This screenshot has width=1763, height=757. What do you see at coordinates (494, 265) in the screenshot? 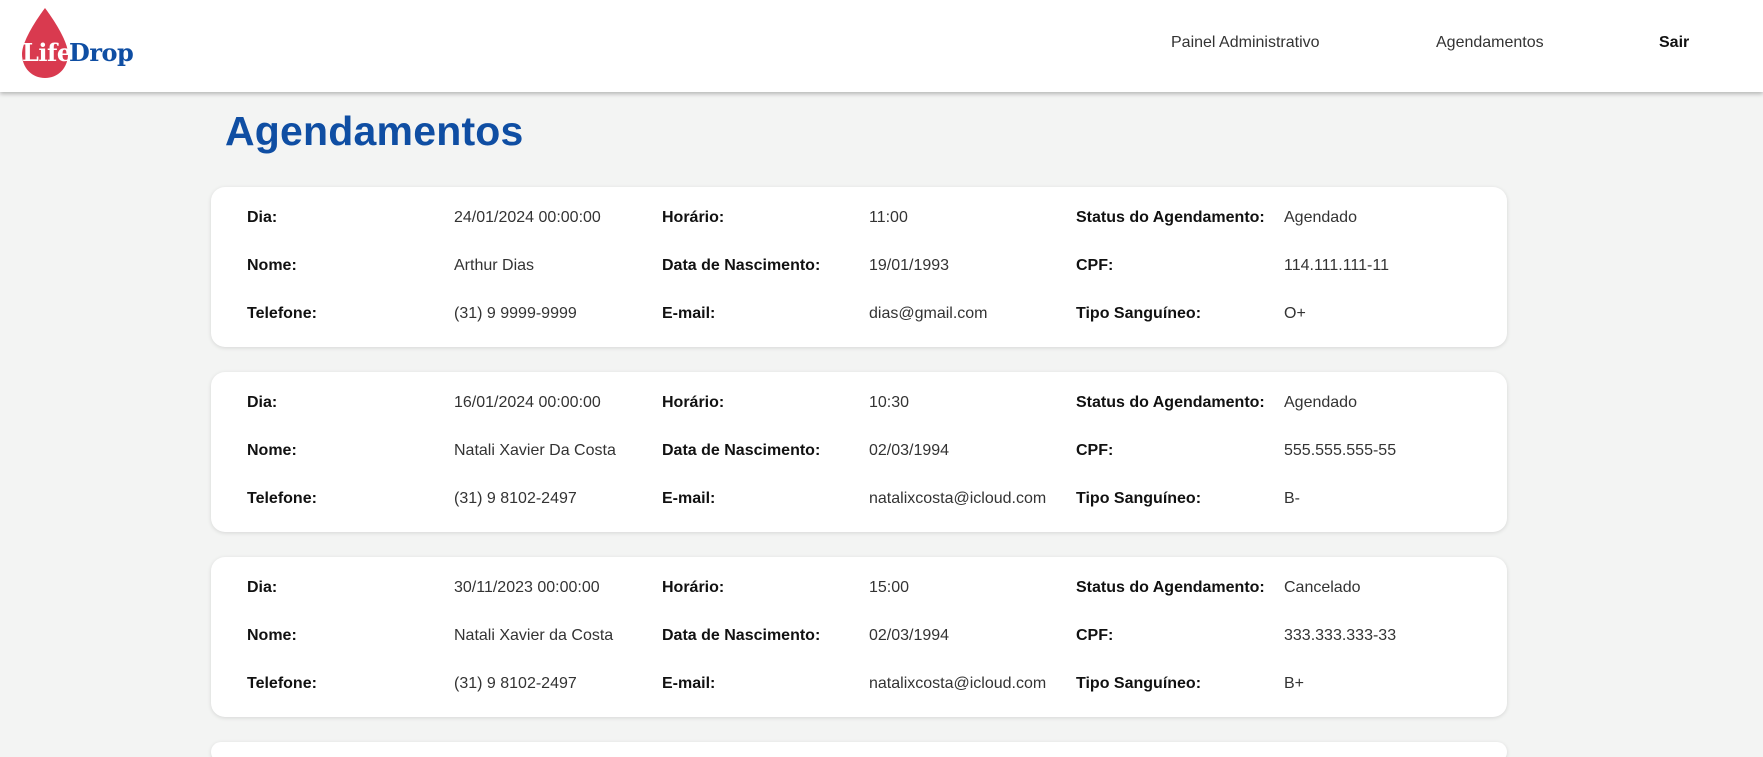
I see `value-nome: Arthur Dias` at bounding box center [494, 265].